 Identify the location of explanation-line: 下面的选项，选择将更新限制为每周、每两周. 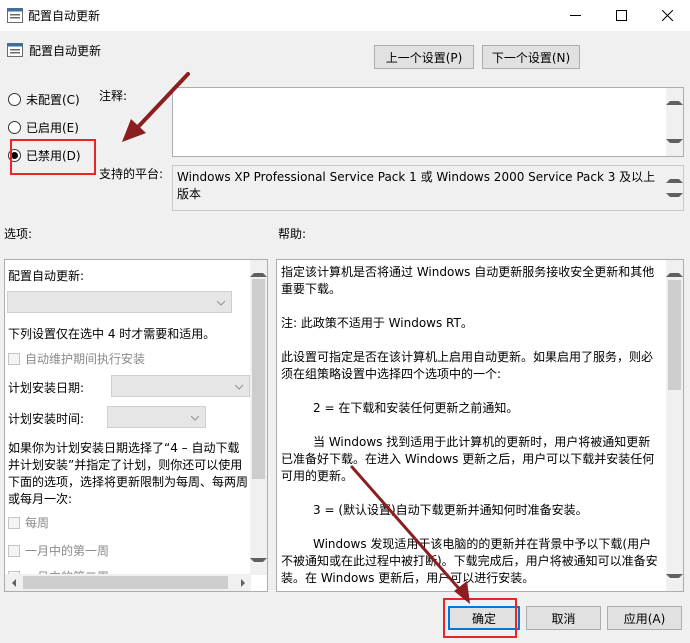
(128, 482).